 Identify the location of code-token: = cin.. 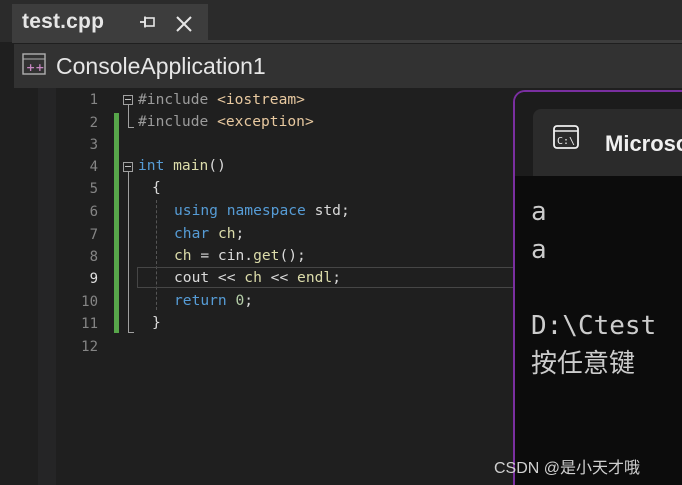
(222, 255).